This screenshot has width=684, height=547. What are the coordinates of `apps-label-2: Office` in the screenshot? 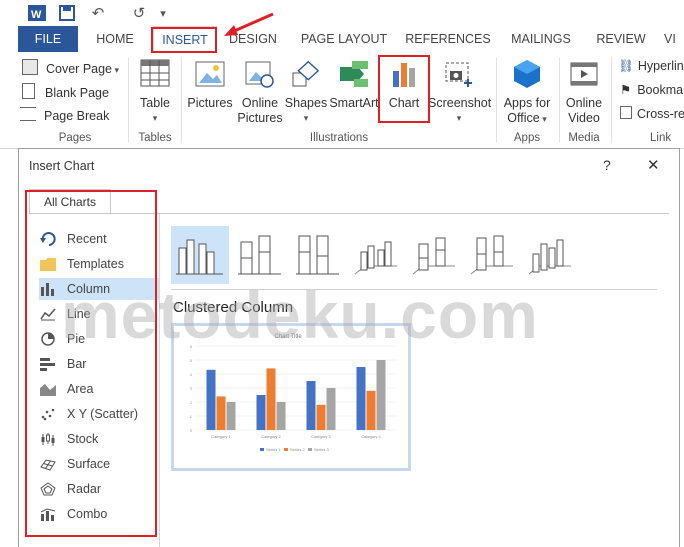 It's located at (523, 118).